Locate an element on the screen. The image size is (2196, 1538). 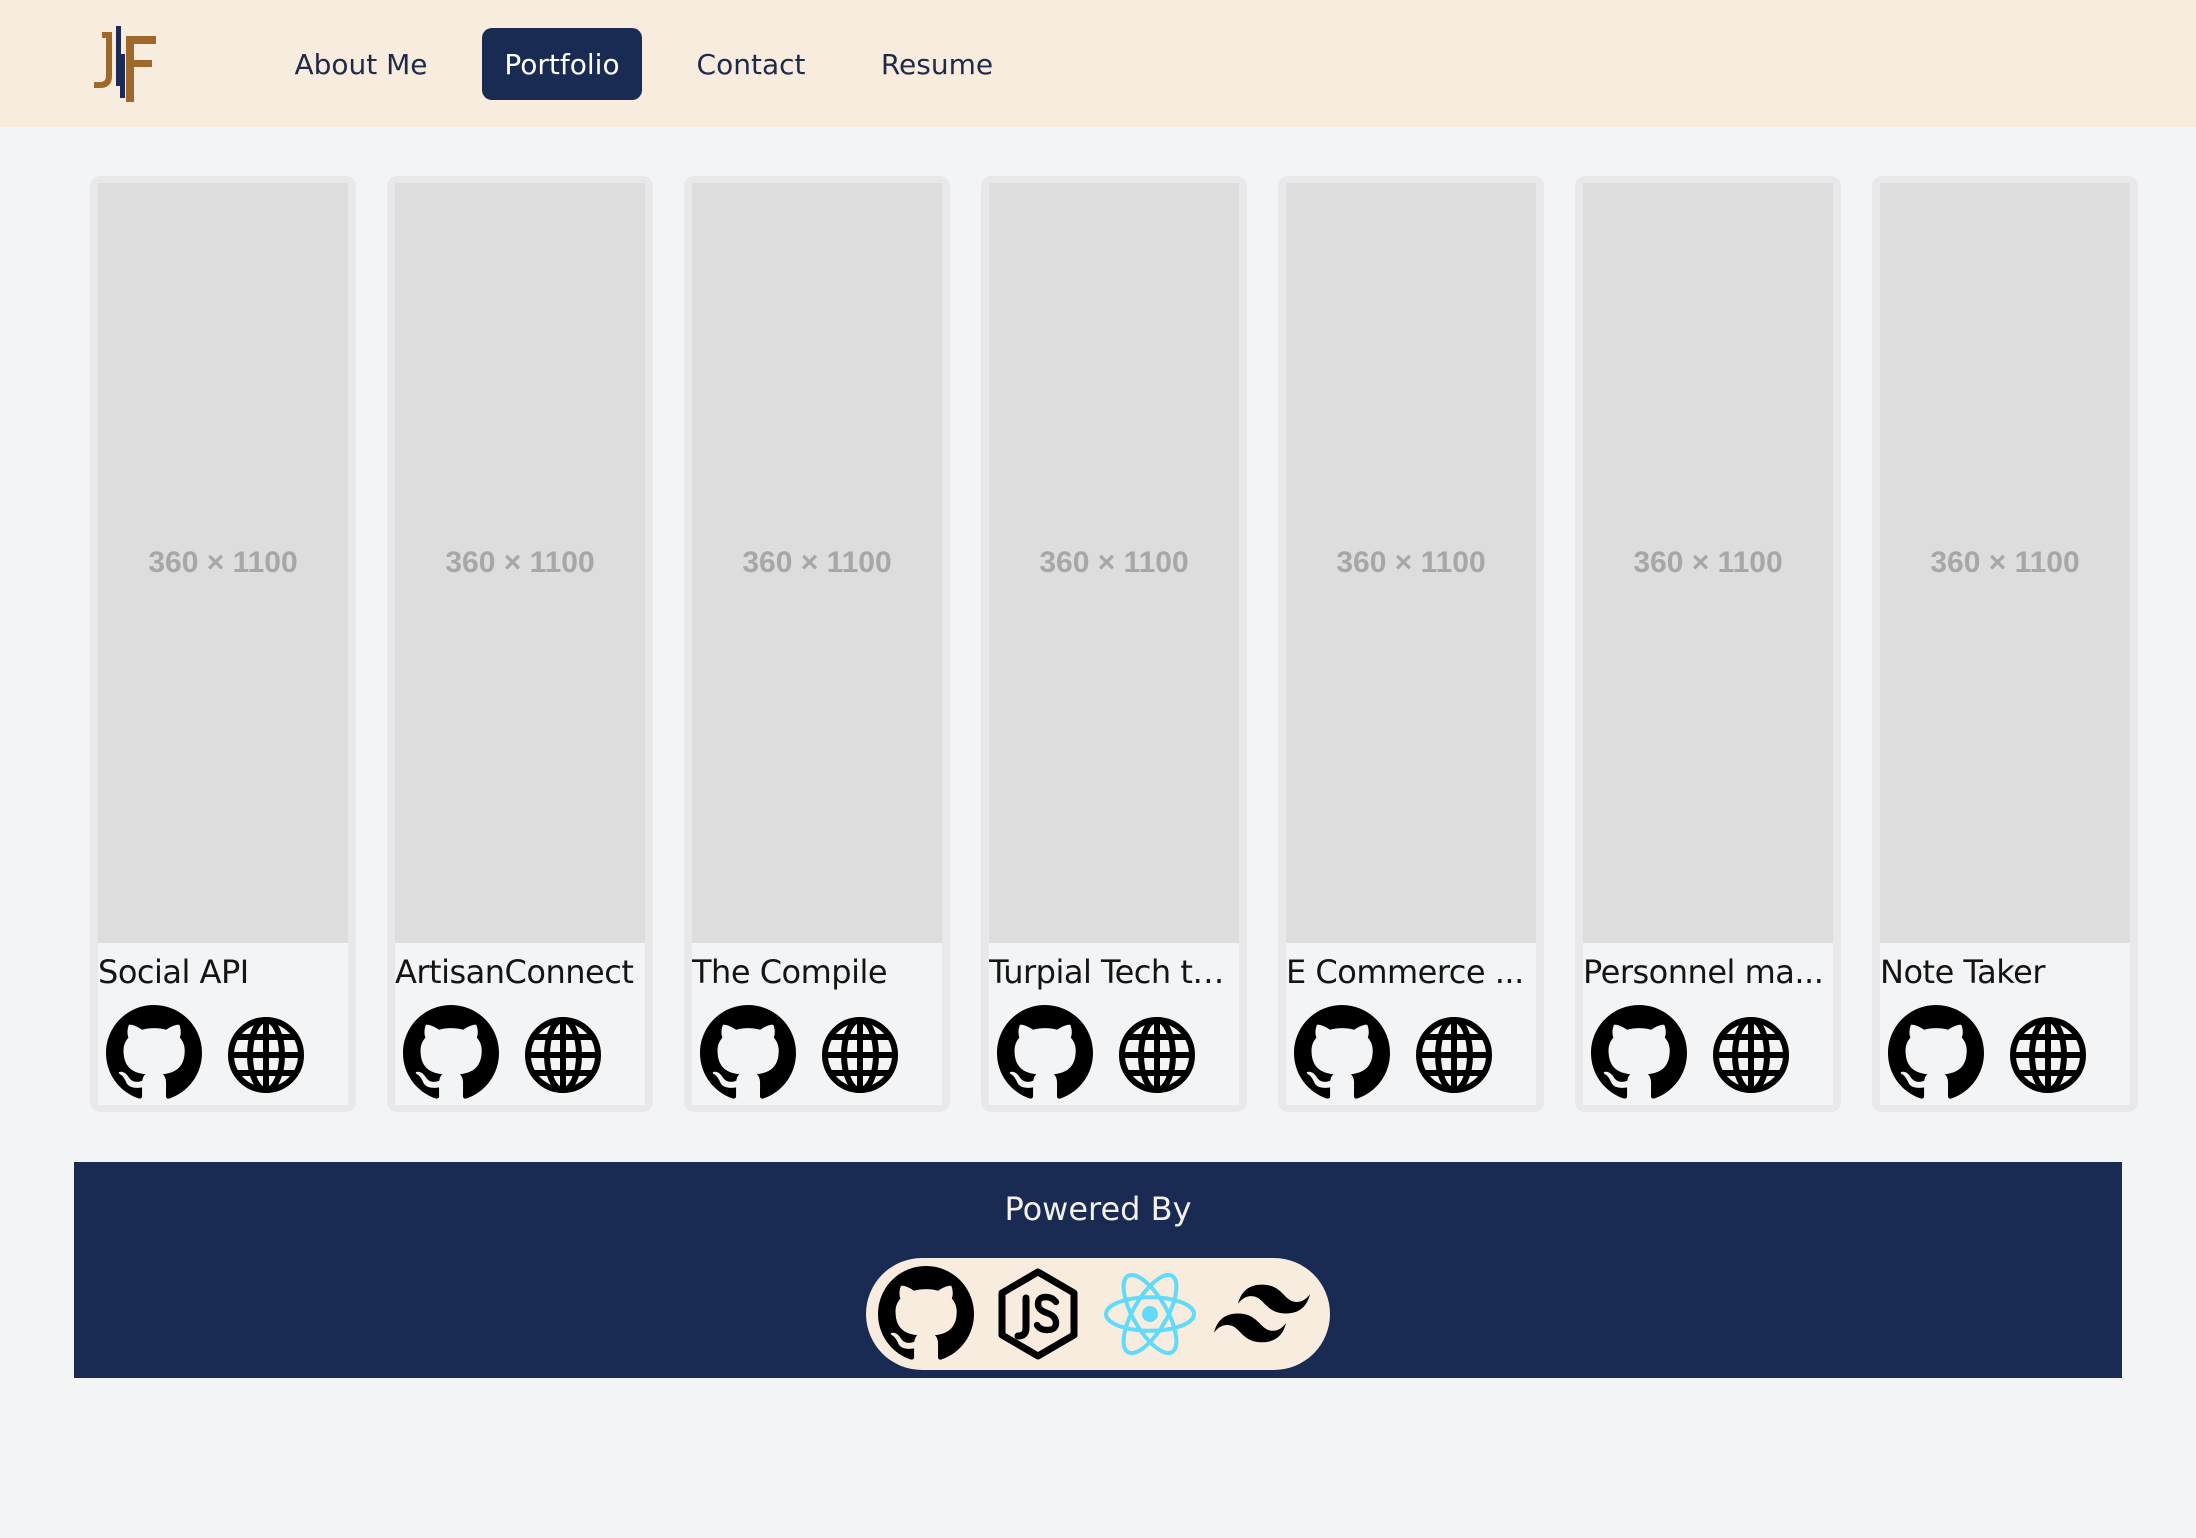
project-title: Social API is located at coordinates (173, 972).